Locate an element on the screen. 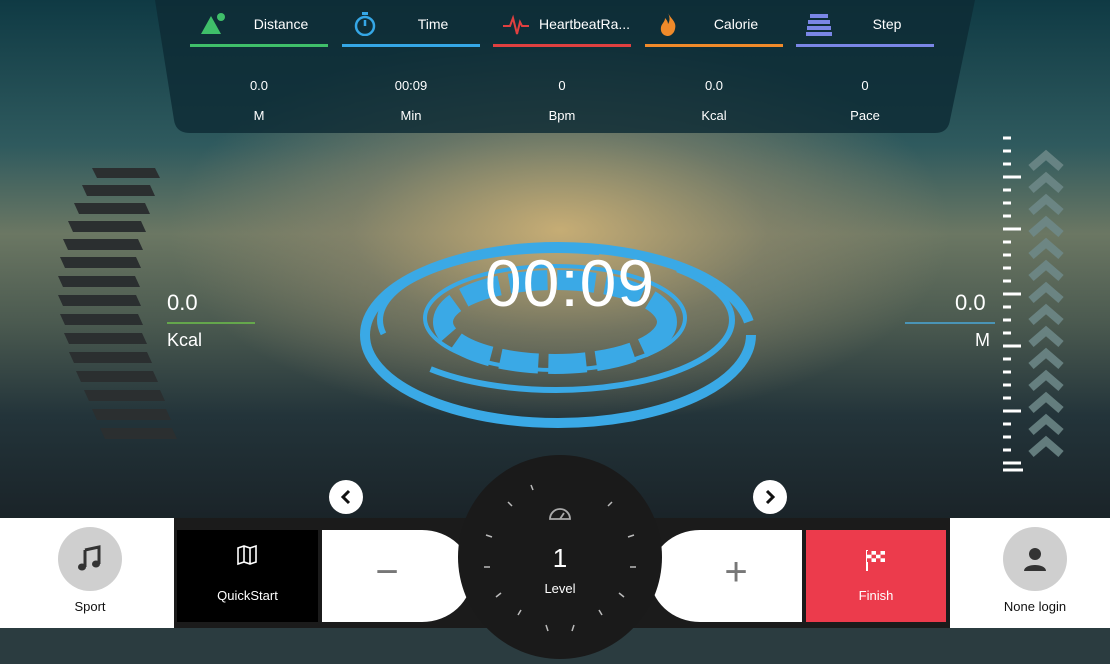 This screenshot has height=664, width=1110. stat-heartbeat: HeartbeatRa... 0 Bpm is located at coordinates (562, 66).